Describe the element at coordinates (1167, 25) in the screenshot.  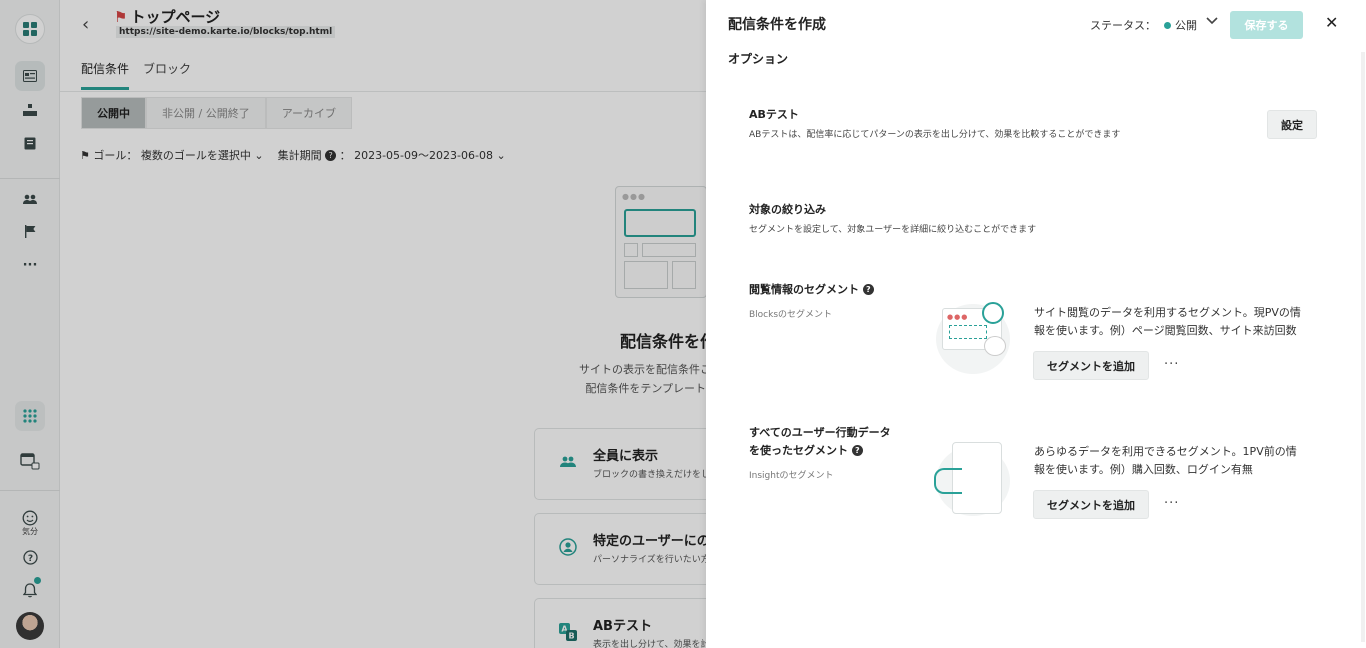
I see `status-dot` at that location.